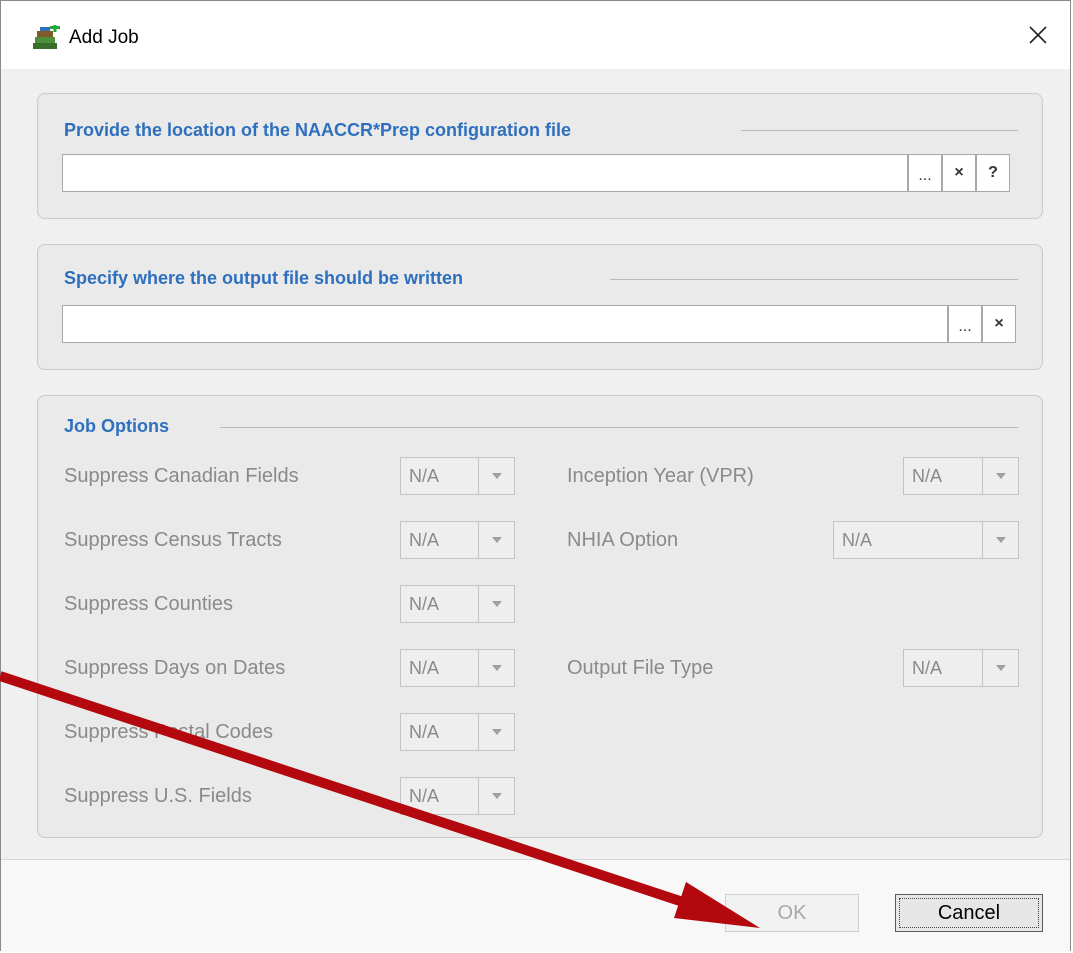 This screenshot has height=953, width=1073. What do you see at coordinates (169, 732) in the screenshot?
I see `option-label: Suppress Postal Codes` at bounding box center [169, 732].